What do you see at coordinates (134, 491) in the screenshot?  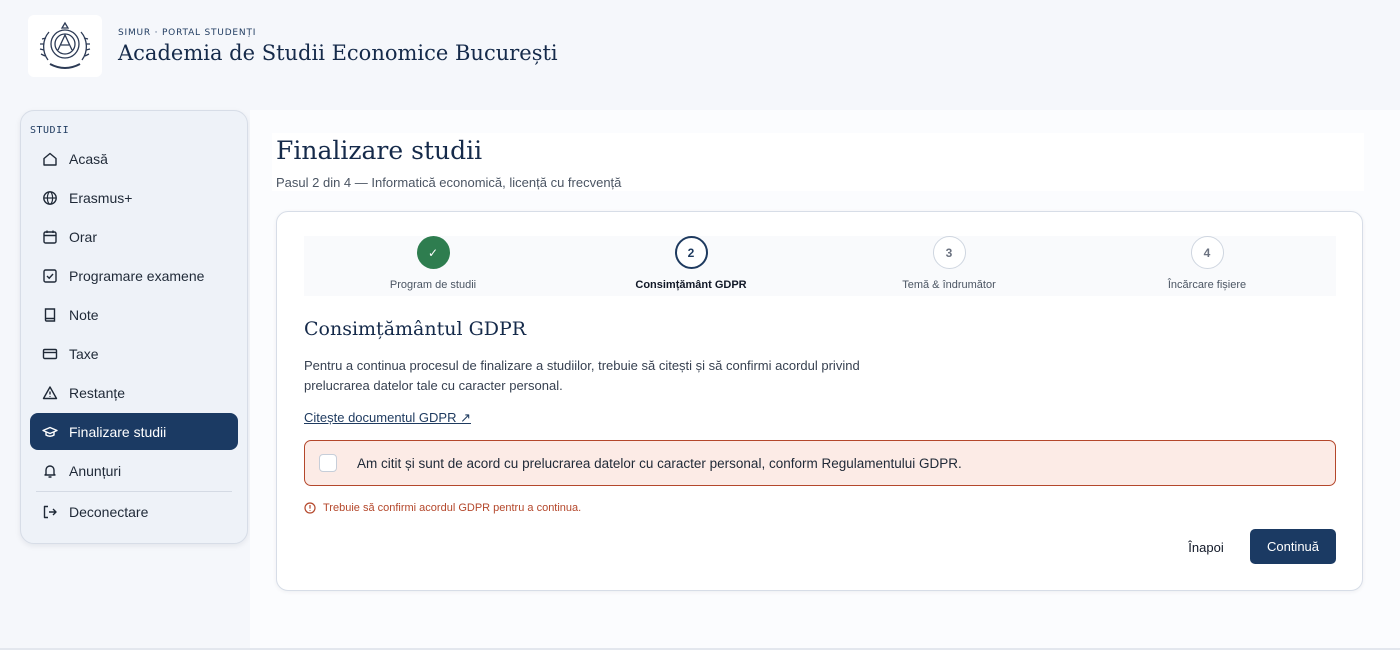 I see `sidebar-divider` at bounding box center [134, 491].